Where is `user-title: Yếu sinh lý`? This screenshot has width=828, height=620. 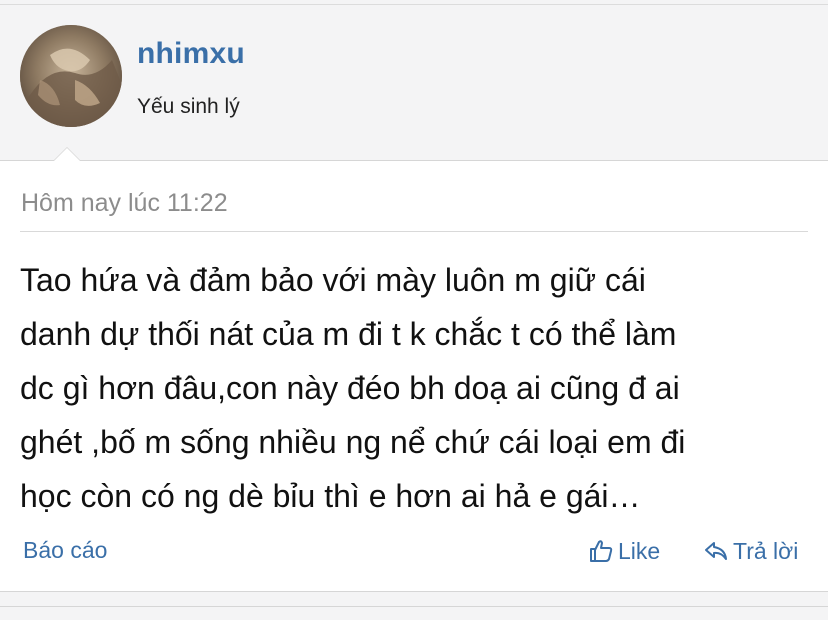 user-title: Yếu sinh lý is located at coordinates (188, 106).